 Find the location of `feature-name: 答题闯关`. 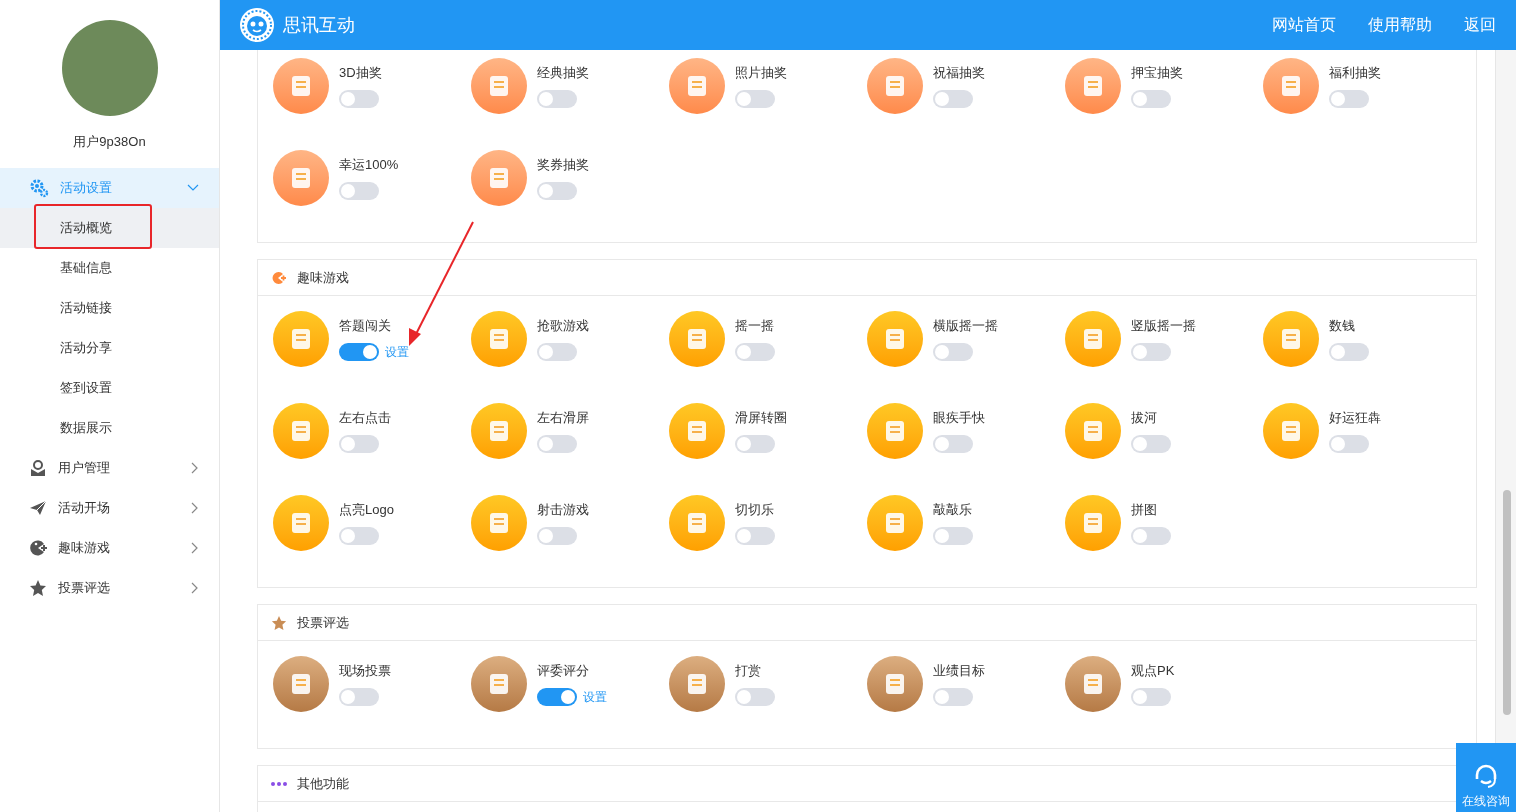

feature-name: 答题闯关 is located at coordinates (365, 326).